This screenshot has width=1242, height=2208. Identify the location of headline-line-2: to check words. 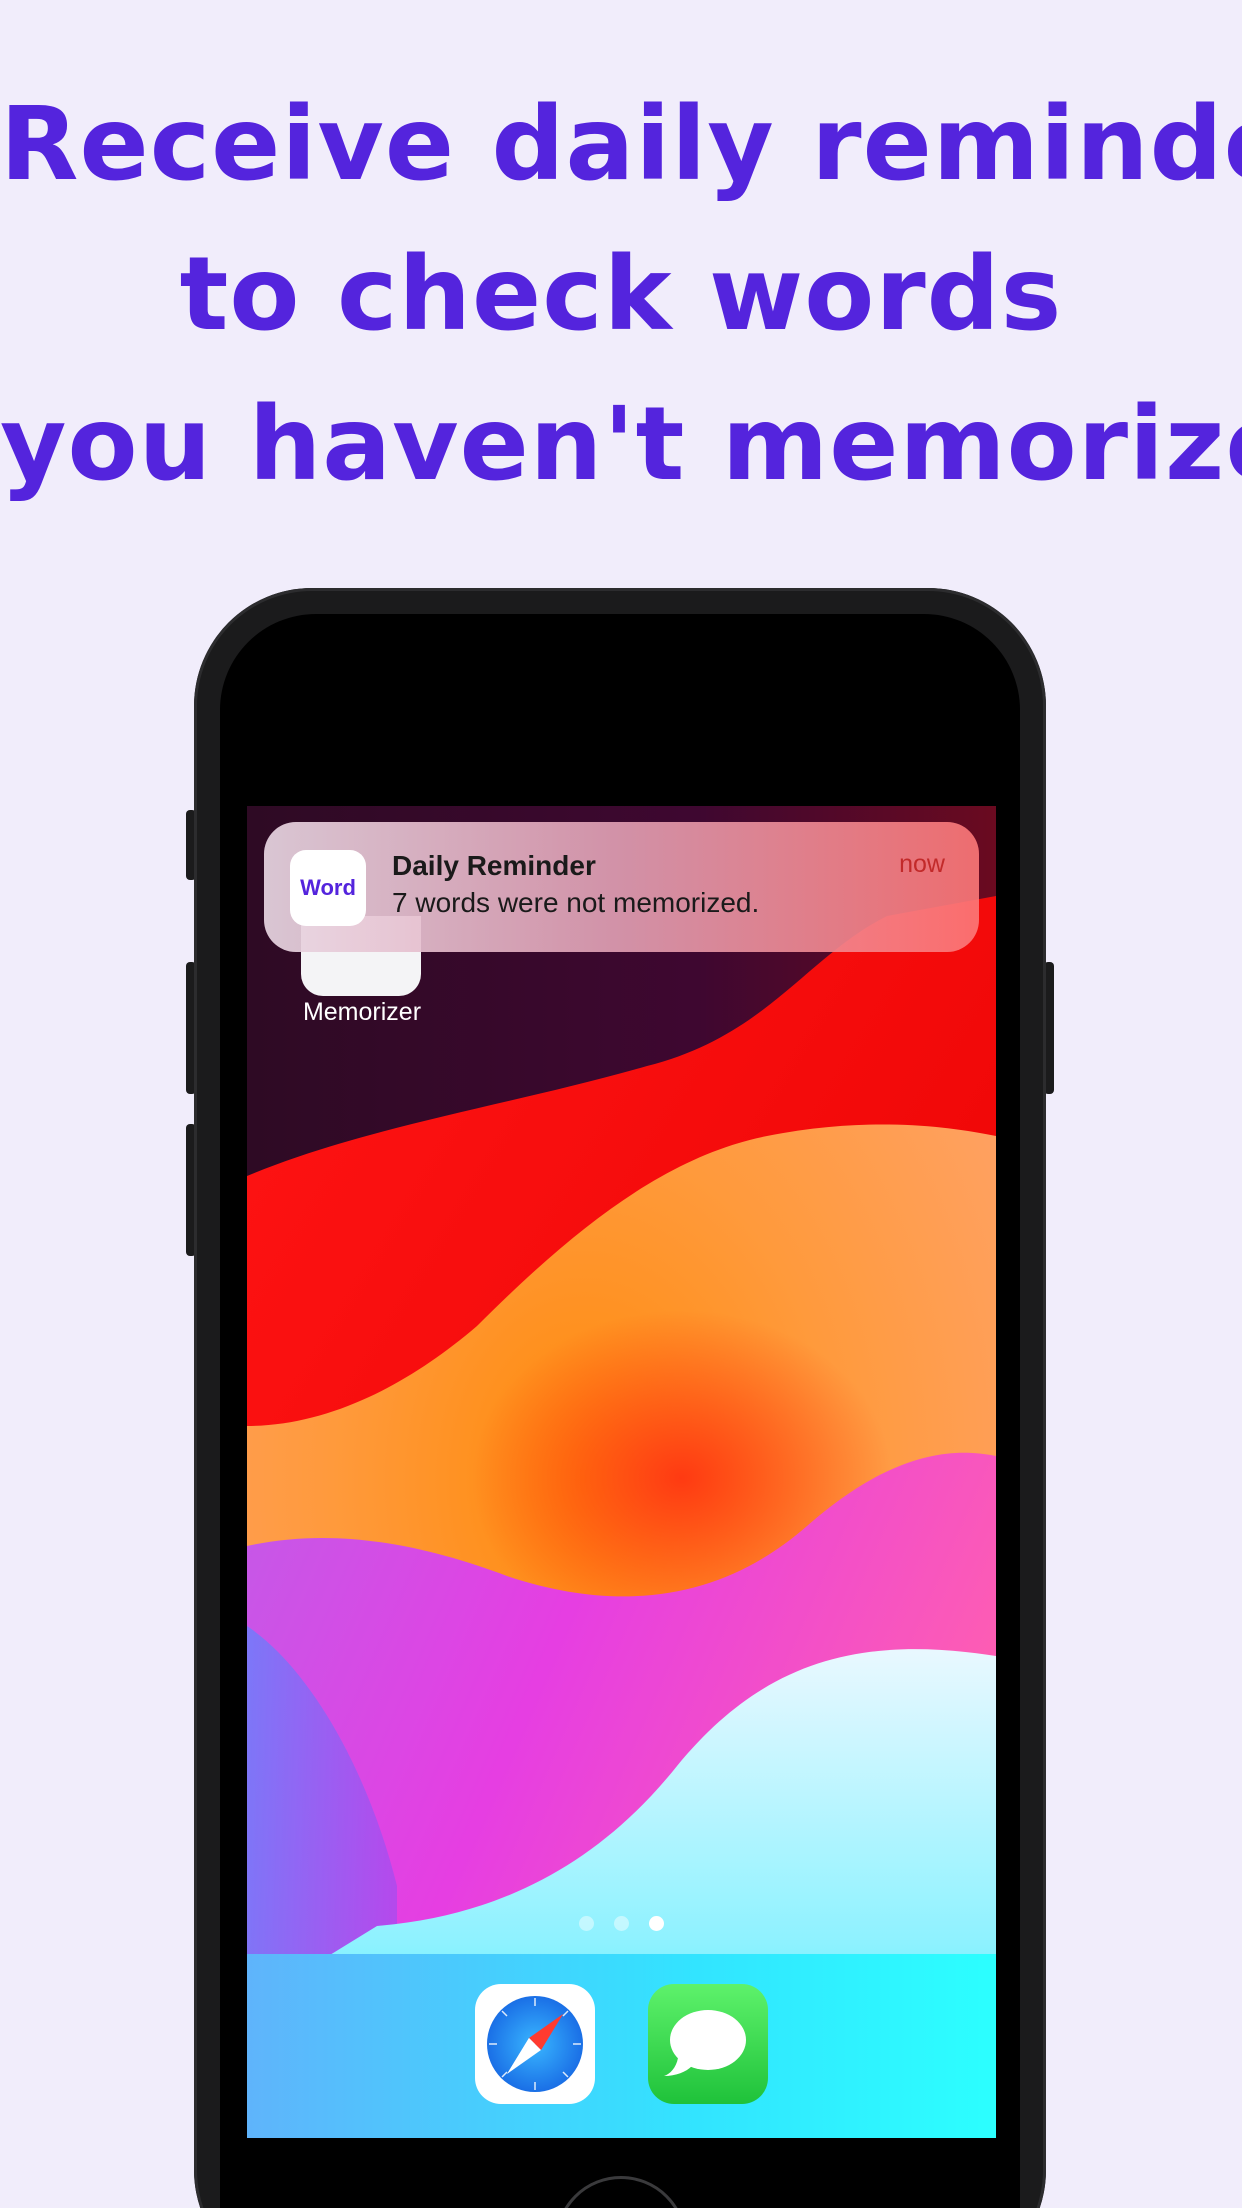
(621, 294).